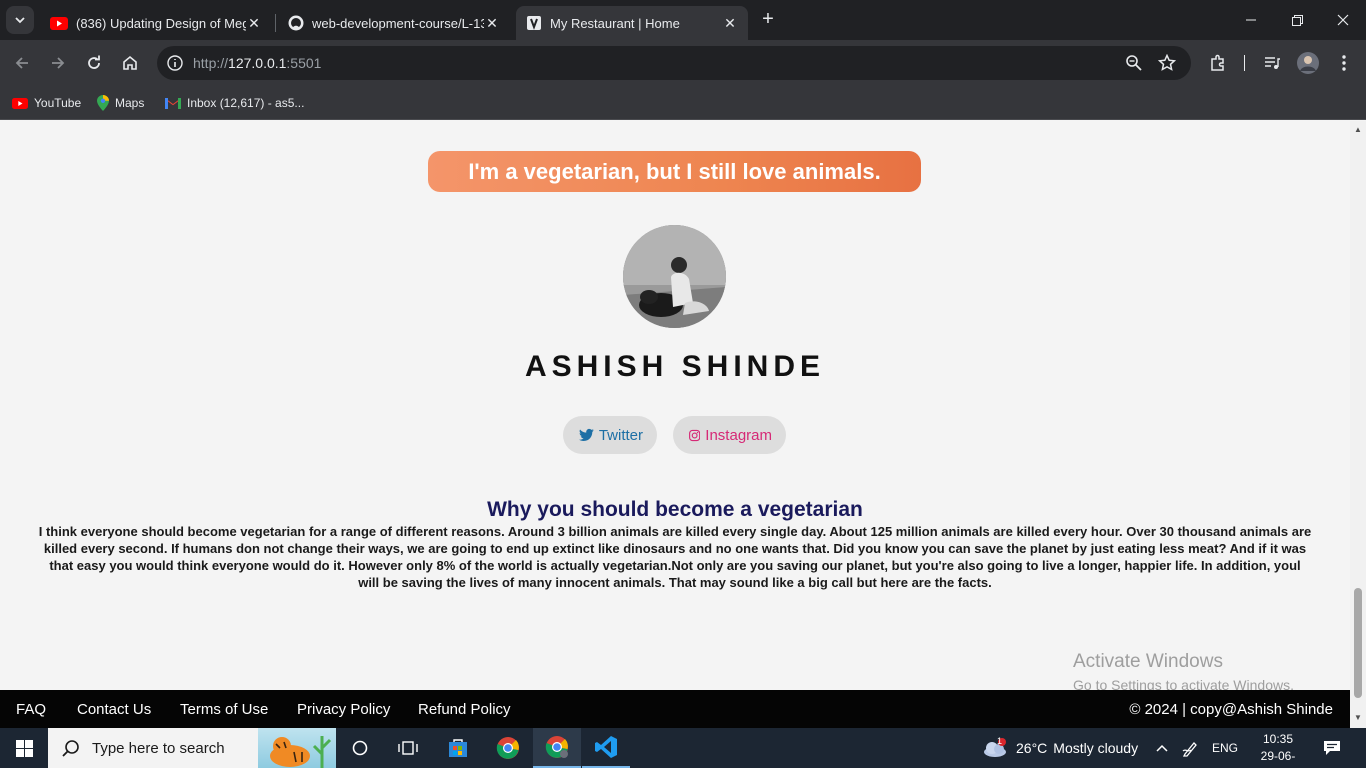  I want to click on notification-icon, so click(1332, 748).